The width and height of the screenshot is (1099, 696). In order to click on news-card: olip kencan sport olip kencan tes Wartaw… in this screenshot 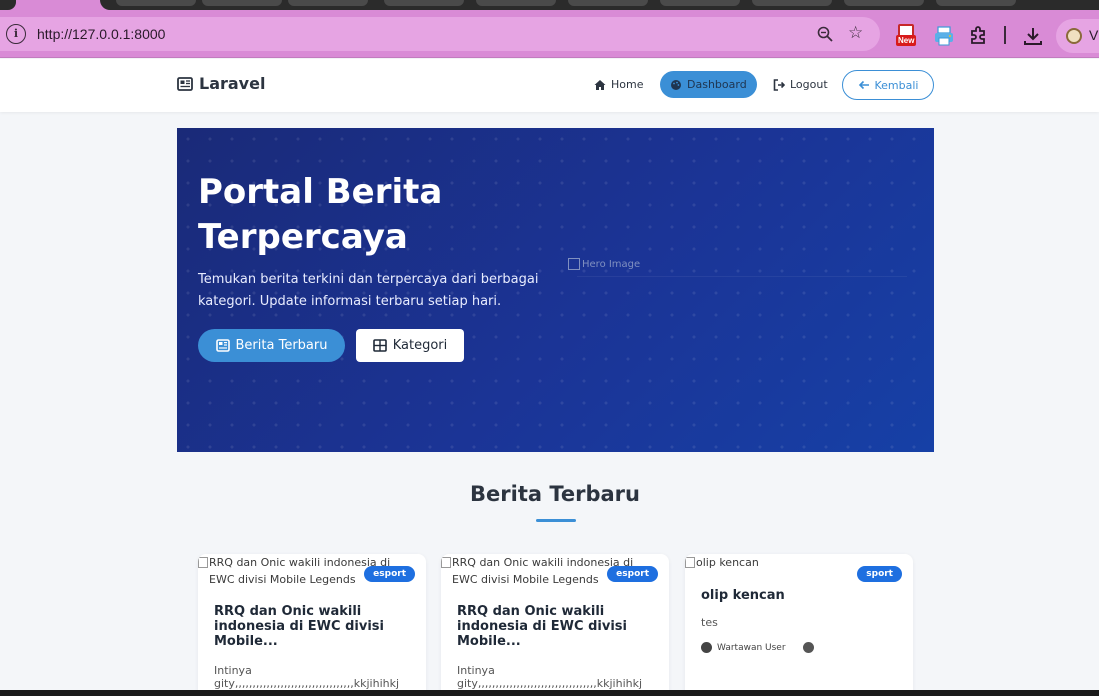, I will do `click(799, 625)`.